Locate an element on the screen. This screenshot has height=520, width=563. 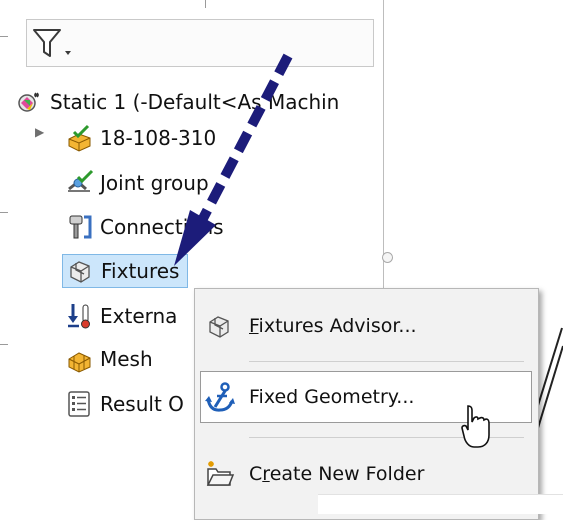
connections-icon is located at coordinates (80, 227).